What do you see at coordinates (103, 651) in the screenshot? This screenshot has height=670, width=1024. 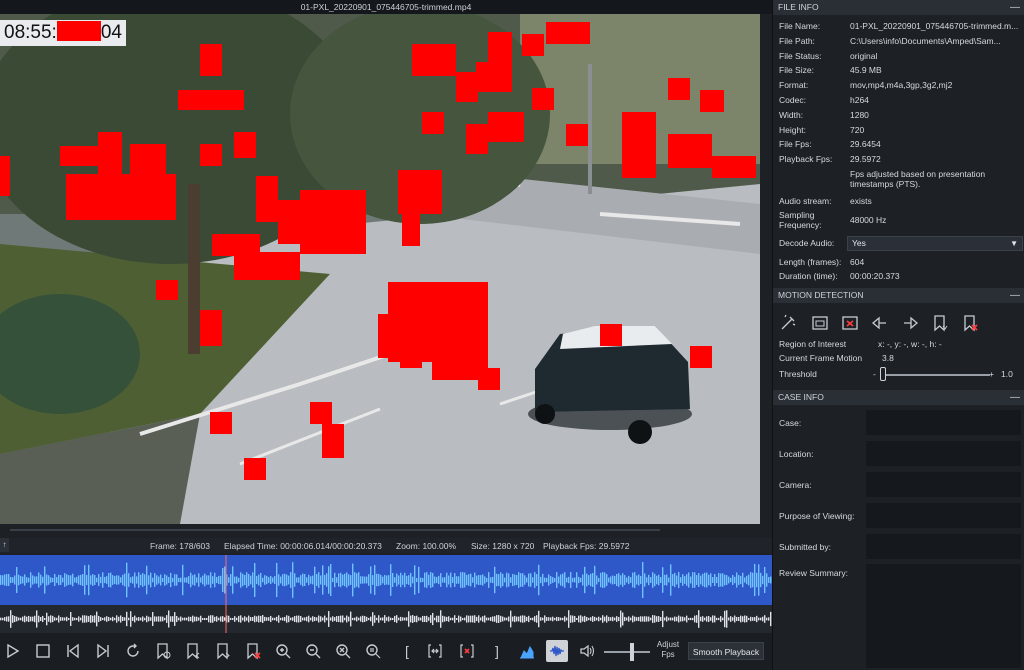 I see `last-frame-button` at bounding box center [103, 651].